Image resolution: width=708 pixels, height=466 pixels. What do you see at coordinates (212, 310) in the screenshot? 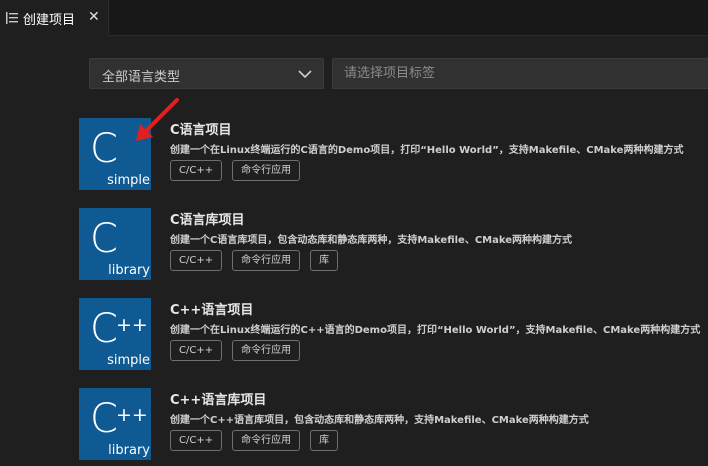
I see `project-title: C++语言项目` at bounding box center [212, 310].